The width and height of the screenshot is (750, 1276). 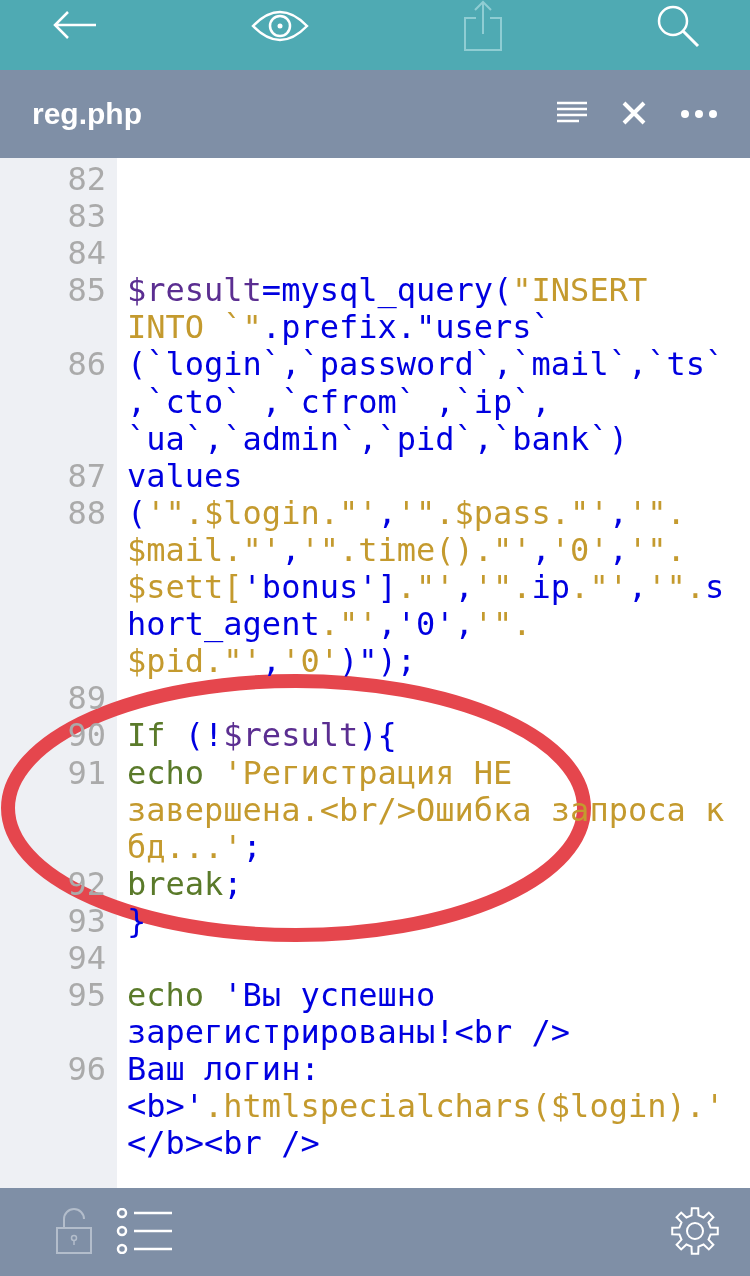 I want to click on code-line: </b><br />, so click(x=223, y=1144).